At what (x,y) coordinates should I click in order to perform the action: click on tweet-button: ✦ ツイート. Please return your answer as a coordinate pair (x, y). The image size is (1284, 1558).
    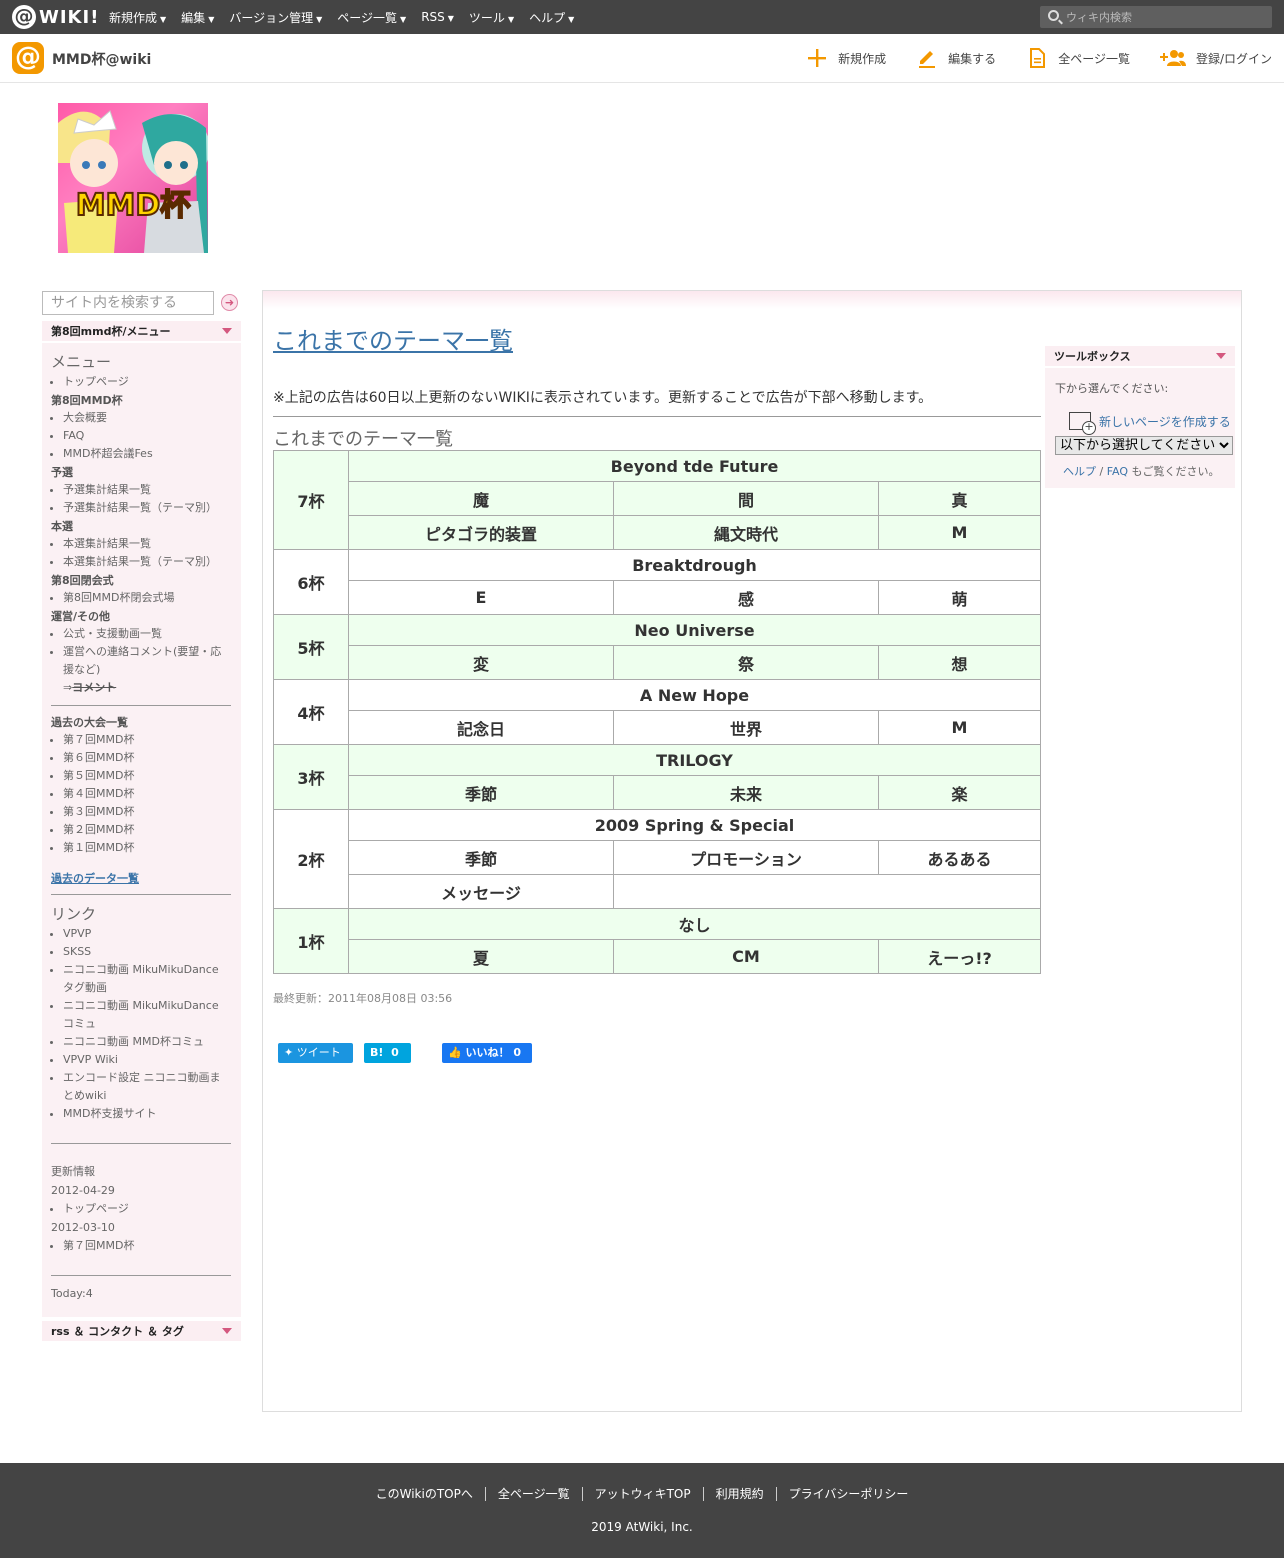
    Looking at the image, I should click on (315, 1053).